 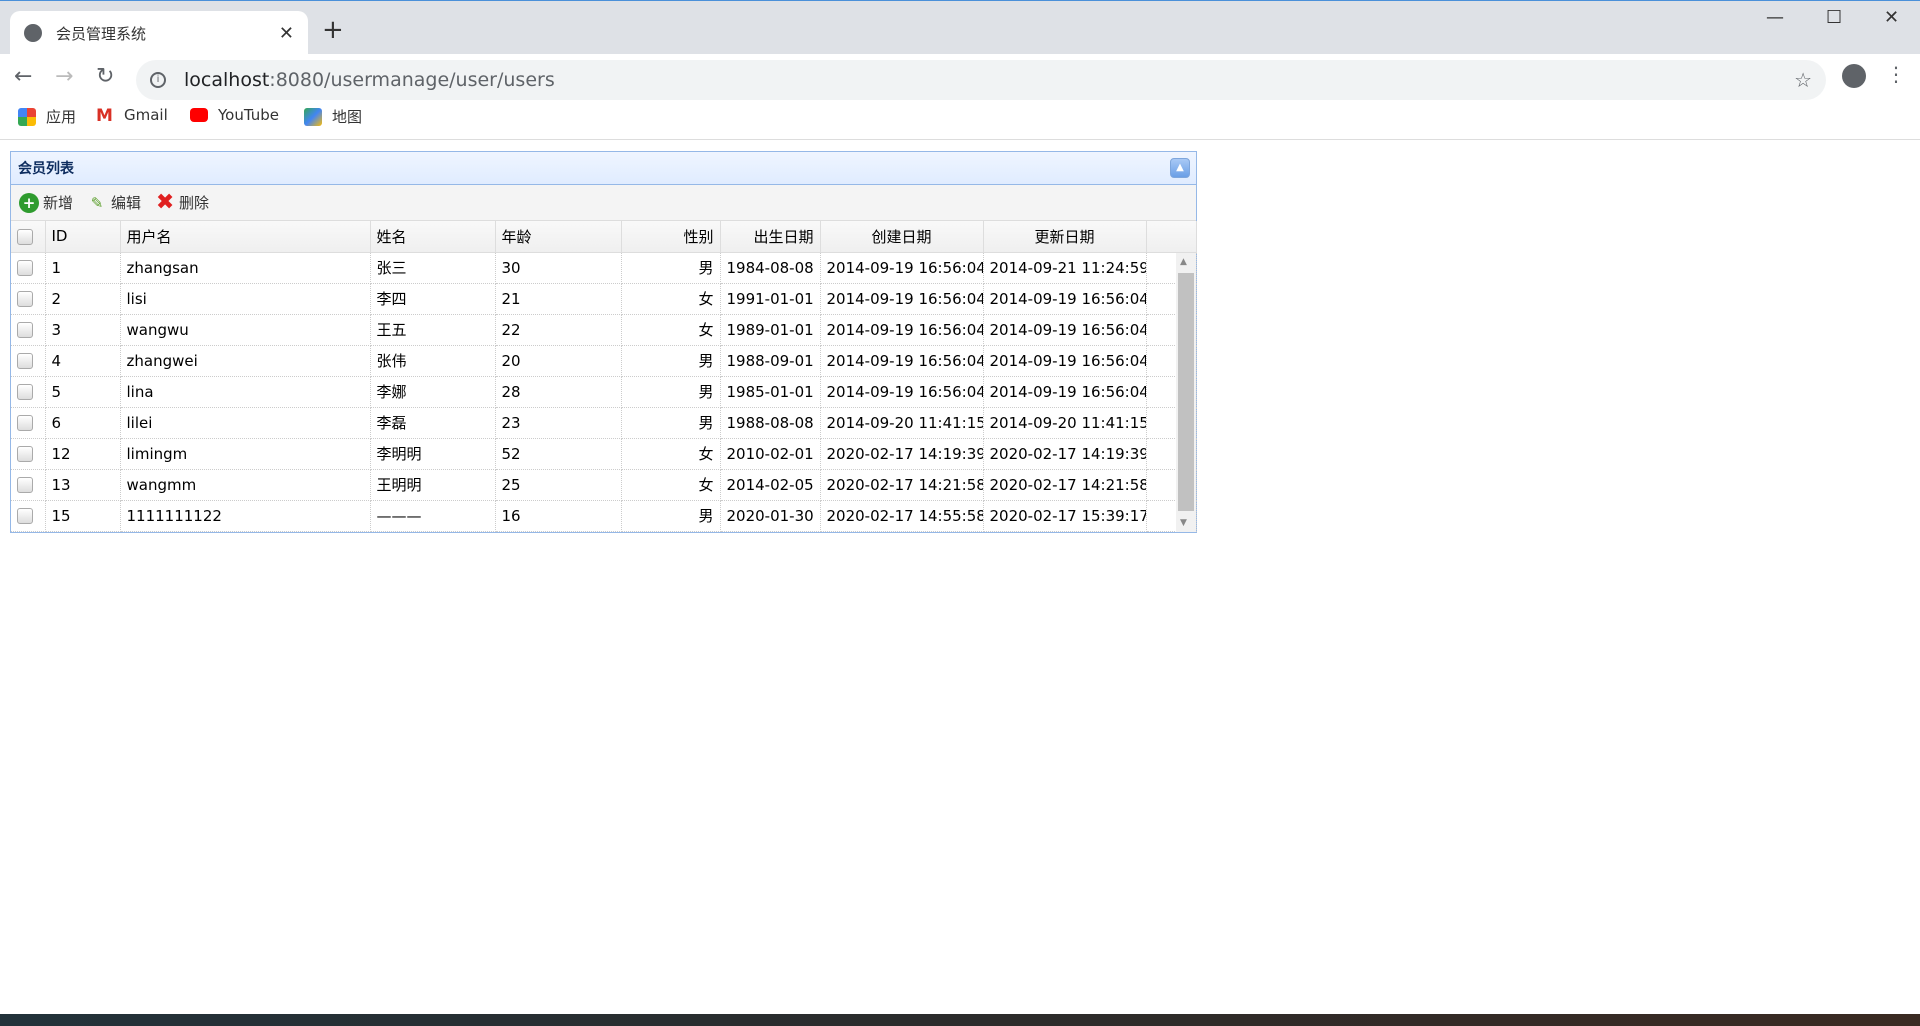 I want to click on scroll-down-icon: ▼, so click(x=1183, y=523).